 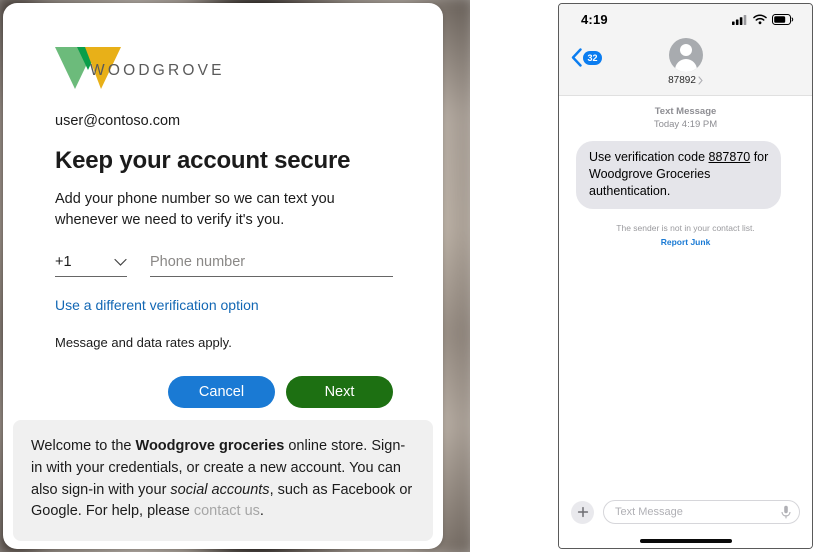 I want to click on chevron-down-icon, so click(x=120, y=262).